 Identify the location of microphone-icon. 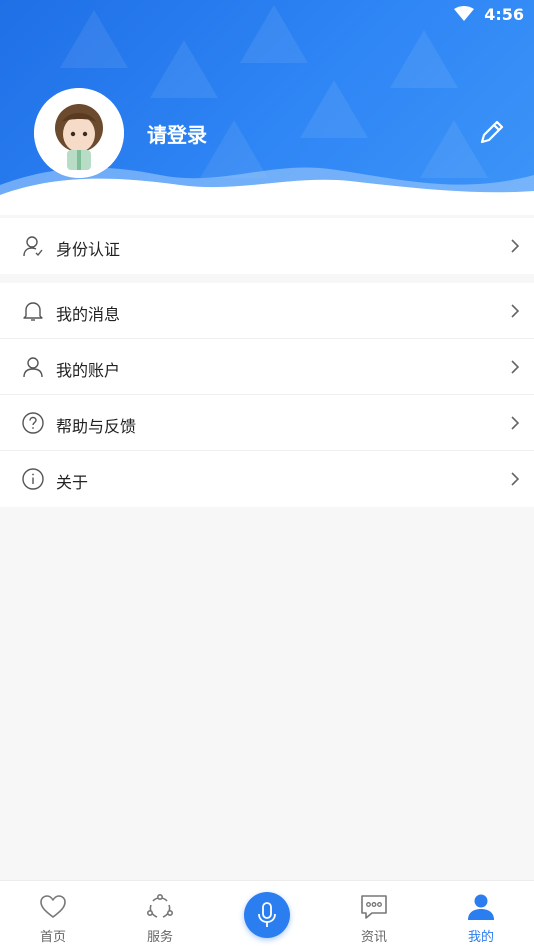
(267, 914).